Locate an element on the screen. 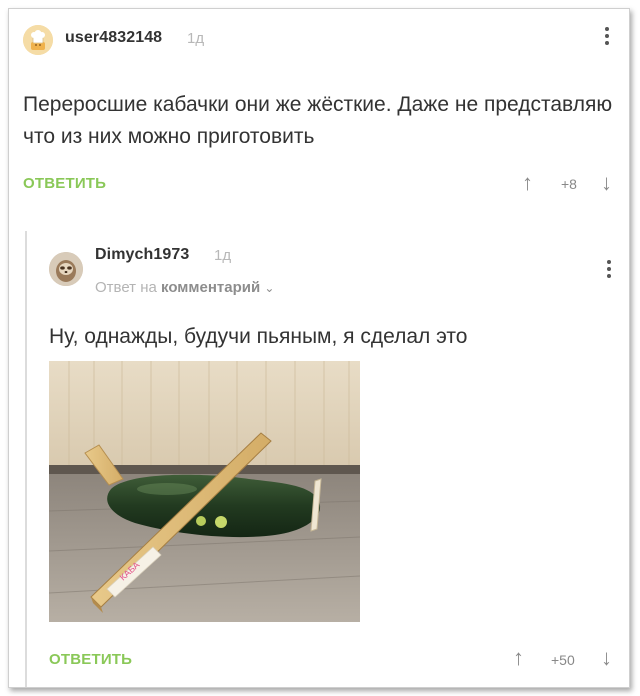  username: user4832148 is located at coordinates (113, 38).